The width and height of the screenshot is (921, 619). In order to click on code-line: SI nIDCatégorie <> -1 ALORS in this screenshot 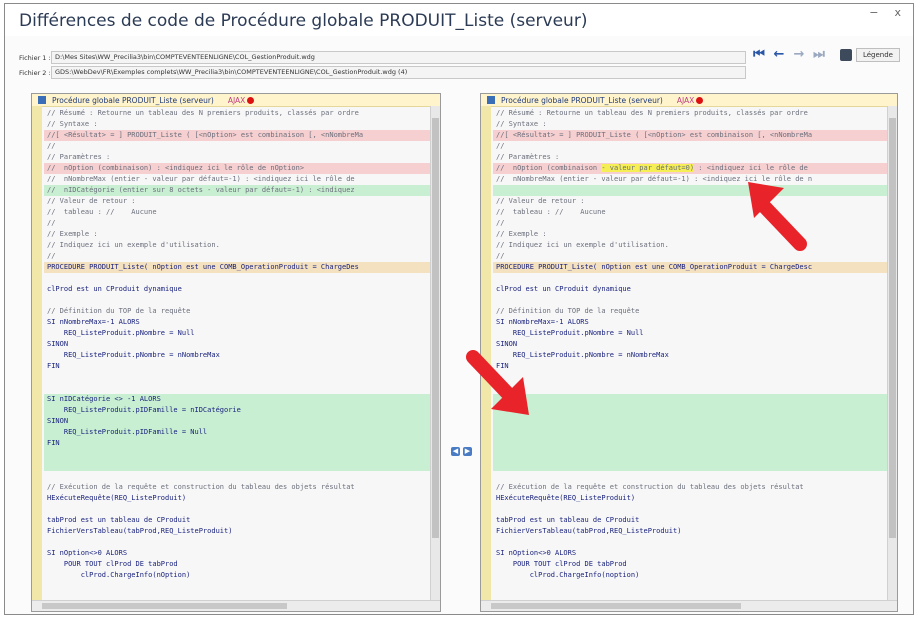, I will do `click(237, 399)`.